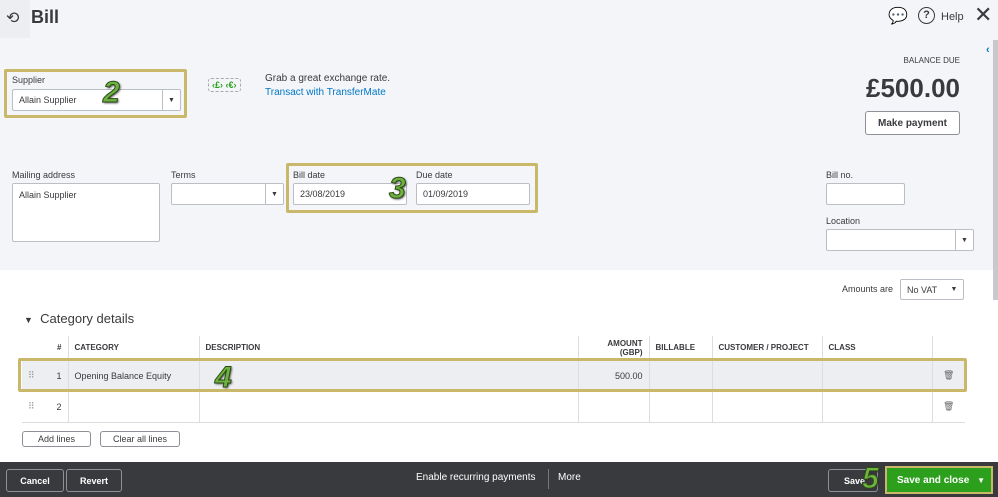 Image resolution: width=998 pixels, height=497 pixels. What do you see at coordinates (868, 289) in the screenshot?
I see `amounts-are-label: Amounts are` at bounding box center [868, 289].